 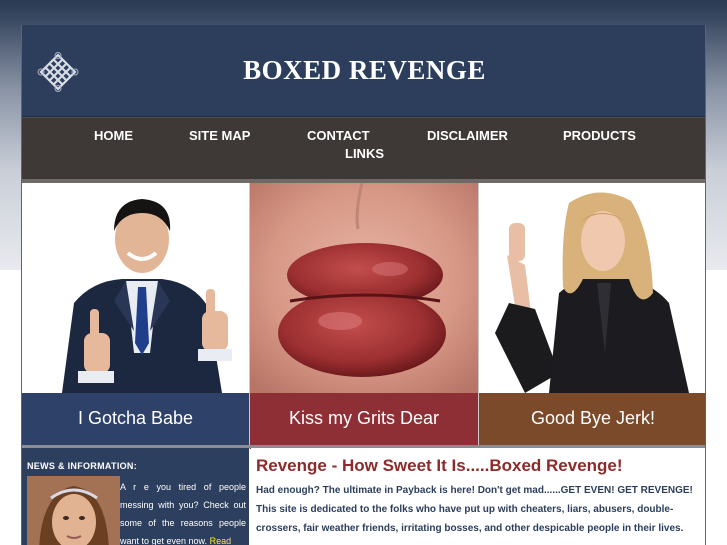 I want to click on news-photo, so click(x=73, y=510).